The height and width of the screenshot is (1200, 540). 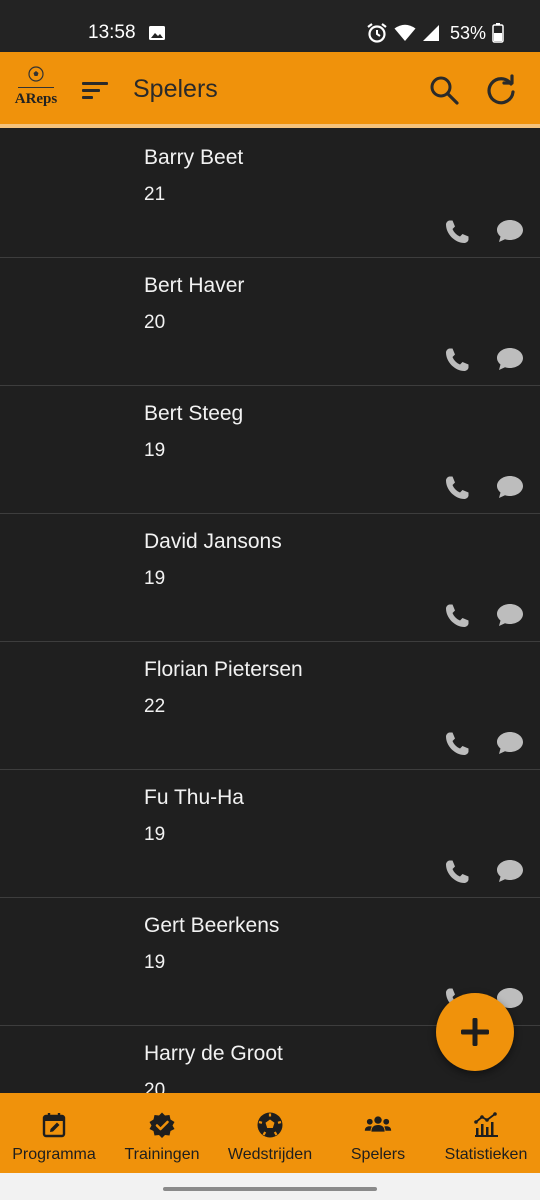 What do you see at coordinates (112, 32) in the screenshot?
I see `status-time: 13:58` at bounding box center [112, 32].